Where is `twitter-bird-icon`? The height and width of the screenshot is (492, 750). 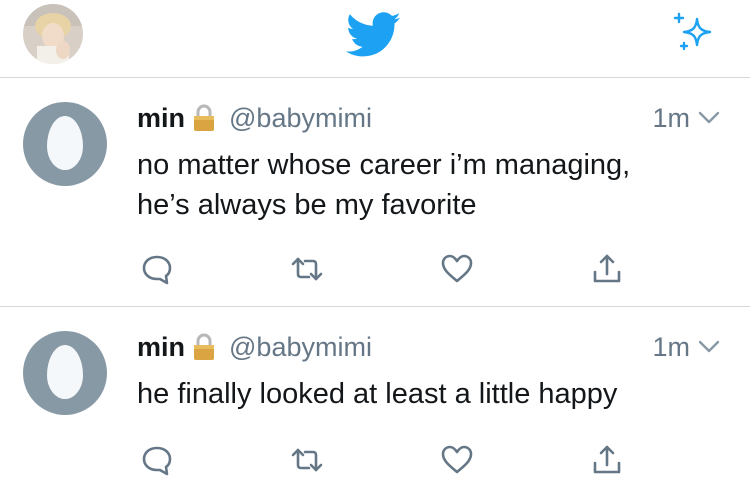
twitter-bird-icon is located at coordinates (374, 35).